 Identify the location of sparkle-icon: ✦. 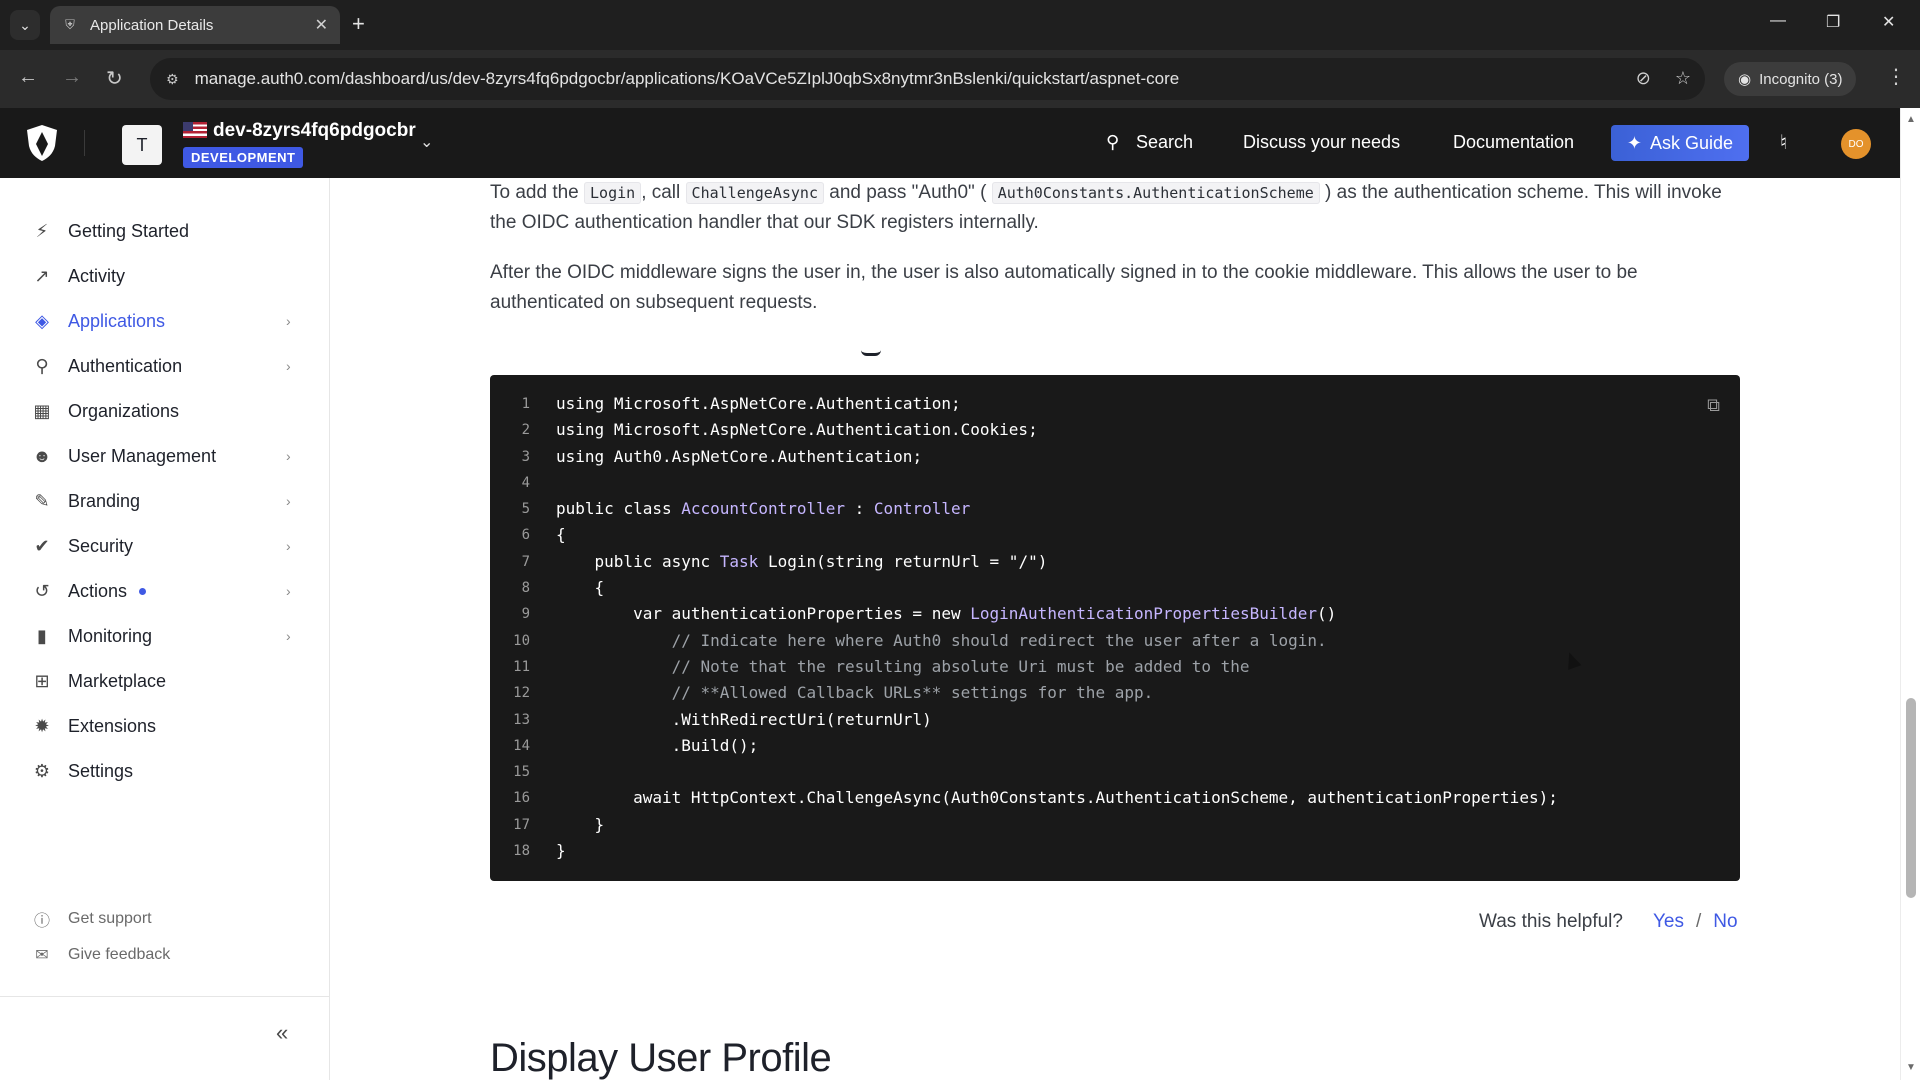
(1634, 142).